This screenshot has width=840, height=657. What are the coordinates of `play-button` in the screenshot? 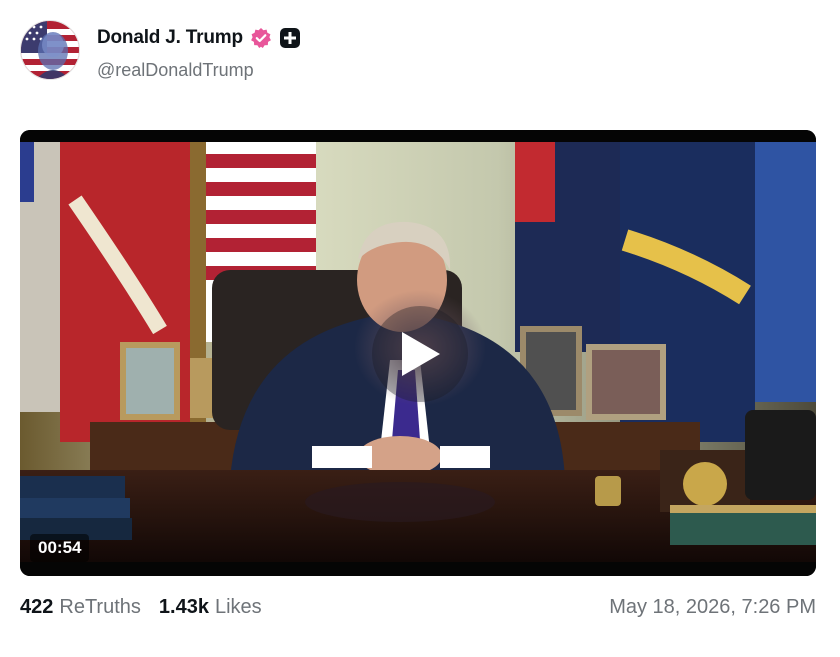 It's located at (420, 354).